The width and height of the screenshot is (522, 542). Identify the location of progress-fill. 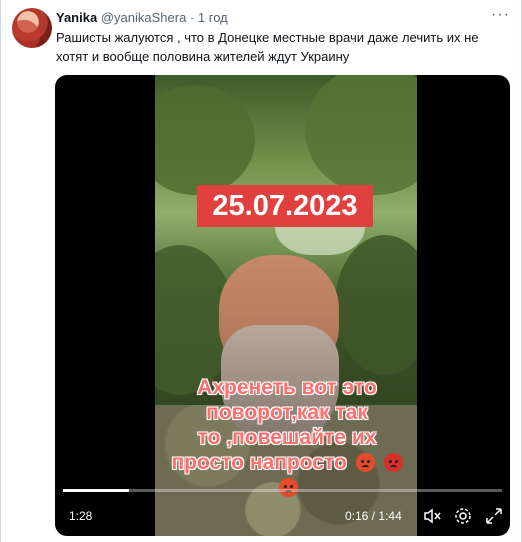
(96, 490).